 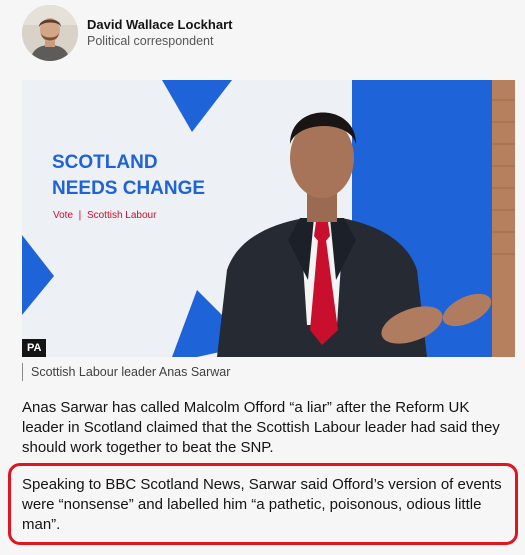 What do you see at coordinates (105, 215) in the screenshot?
I see `sign-tagline: Vote ❘ Scottish Labour` at bounding box center [105, 215].